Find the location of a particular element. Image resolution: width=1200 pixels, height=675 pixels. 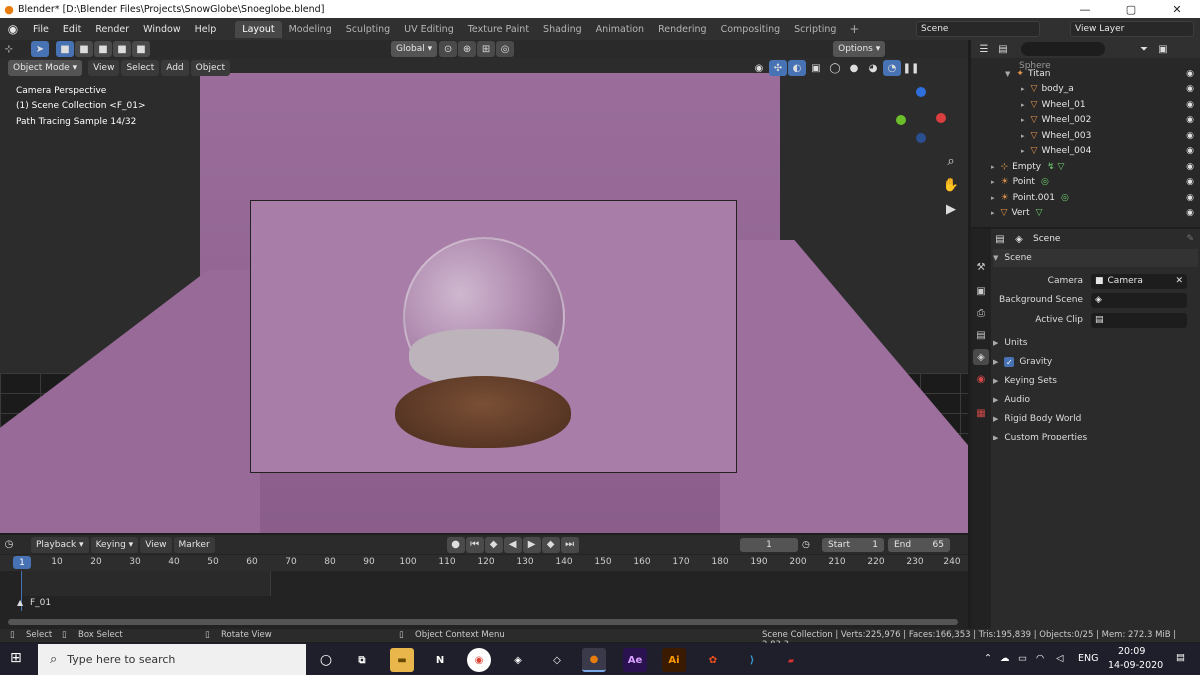

clock-time: 20:09 is located at coordinates (1131, 651).